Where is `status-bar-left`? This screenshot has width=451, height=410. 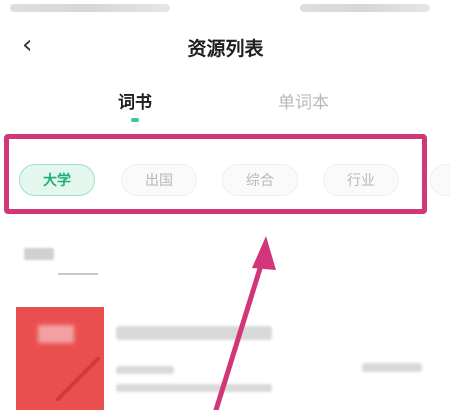 status-bar-left is located at coordinates (90, 8).